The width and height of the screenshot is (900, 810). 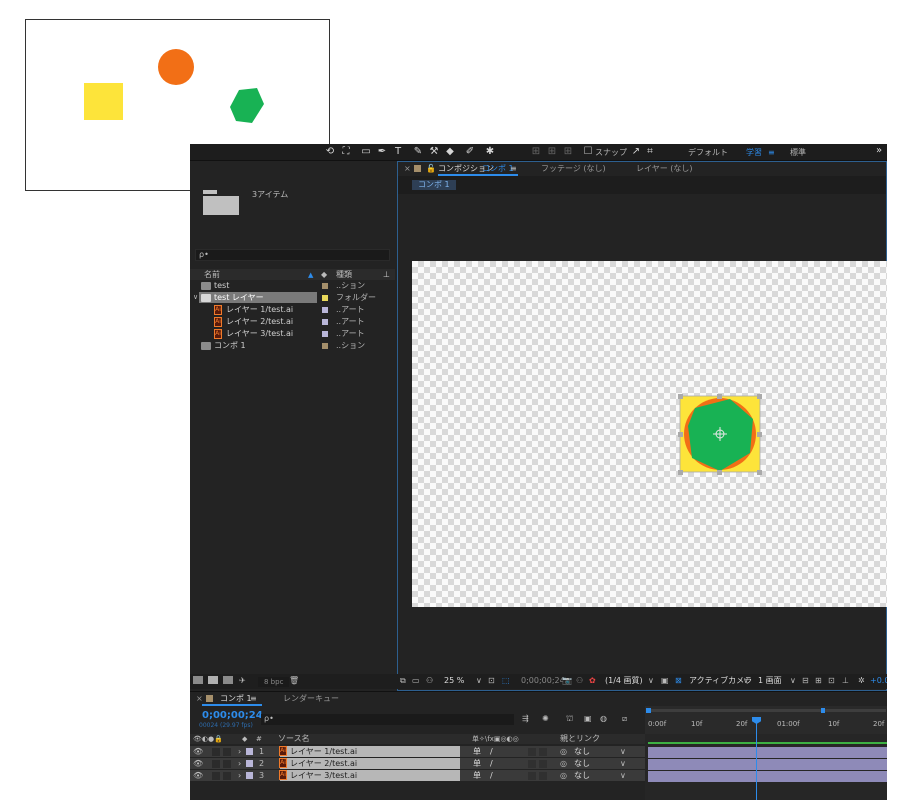 What do you see at coordinates (198, 776) in the screenshot?
I see `visibility-eye-icon: 👁` at bounding box center [198, 776].